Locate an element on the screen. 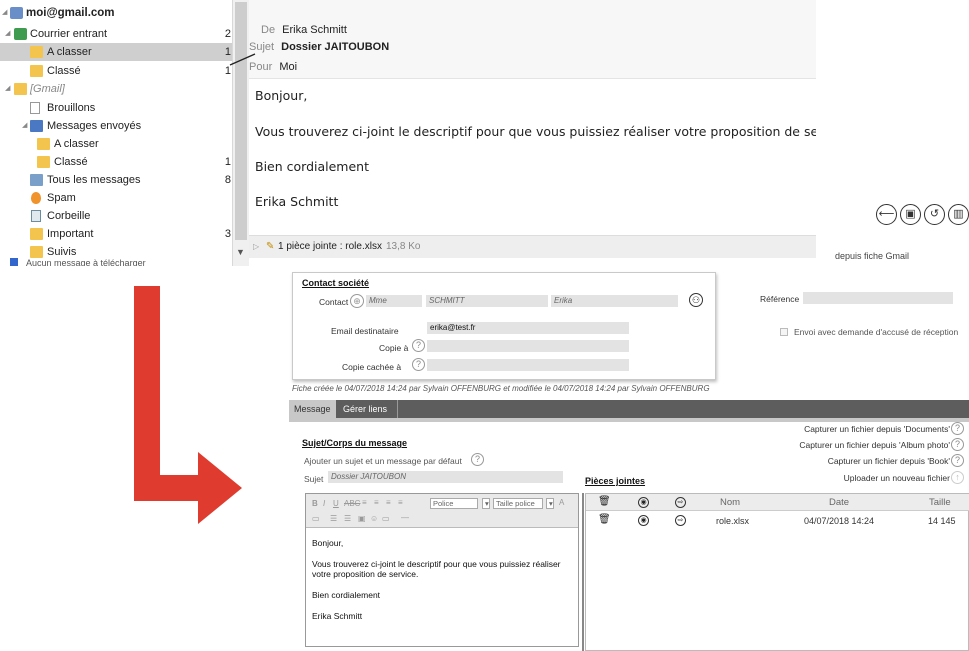  bold-icon: B is located at coordinates (315, 503).